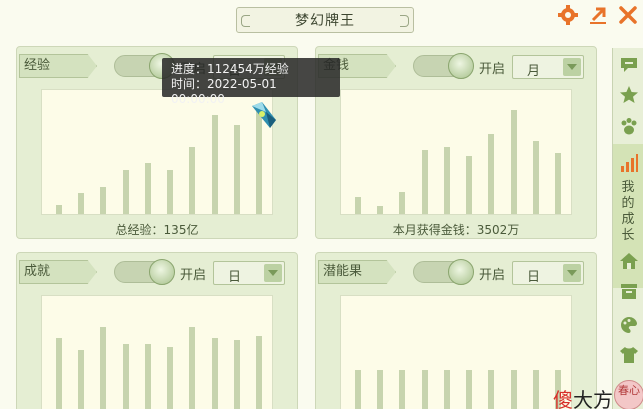 This screenshot has height=409, width=643. What do you see at coordinates (456, 352) in the screenshot?
I see `potential-fruit-chart` at bounding box center [456, 352].